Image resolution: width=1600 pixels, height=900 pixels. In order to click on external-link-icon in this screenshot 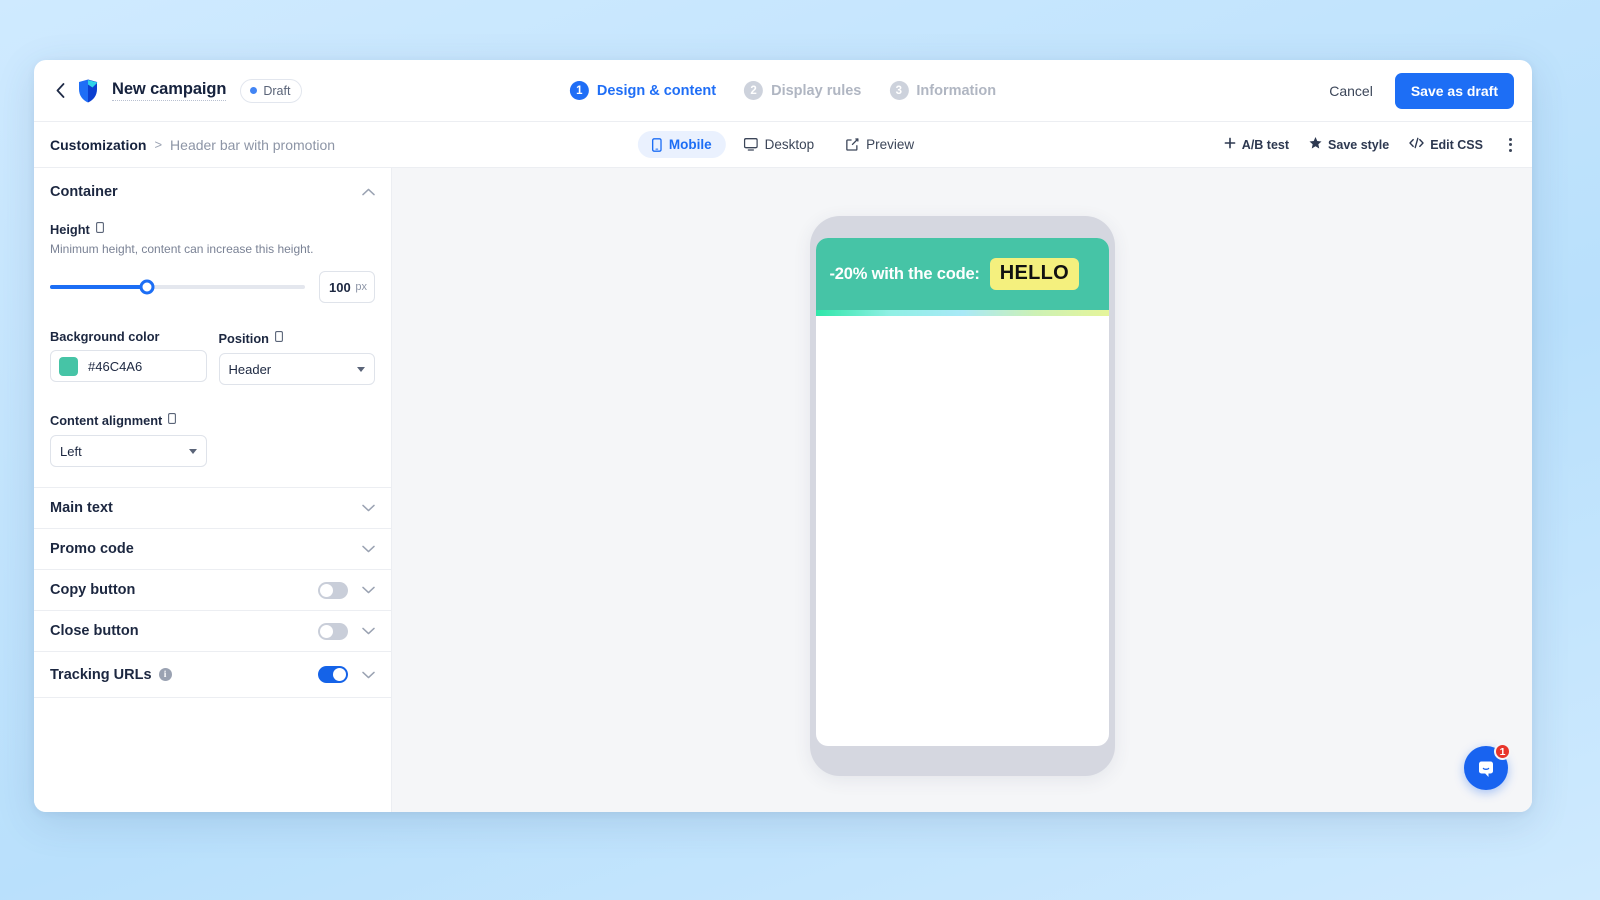, I will do `click(852, 144)`.